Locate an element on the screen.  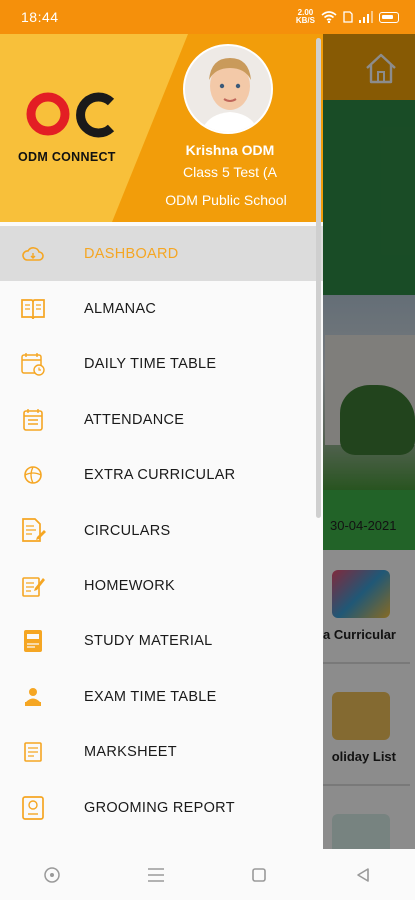
calendar-icon is located at coordinates (33, 420).